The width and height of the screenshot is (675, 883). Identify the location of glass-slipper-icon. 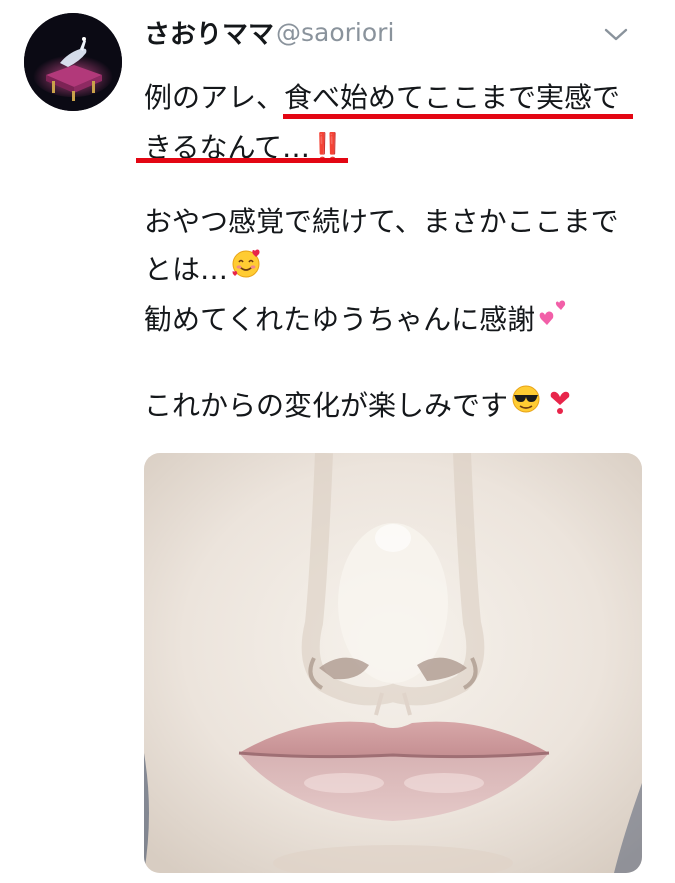
(73, 62).